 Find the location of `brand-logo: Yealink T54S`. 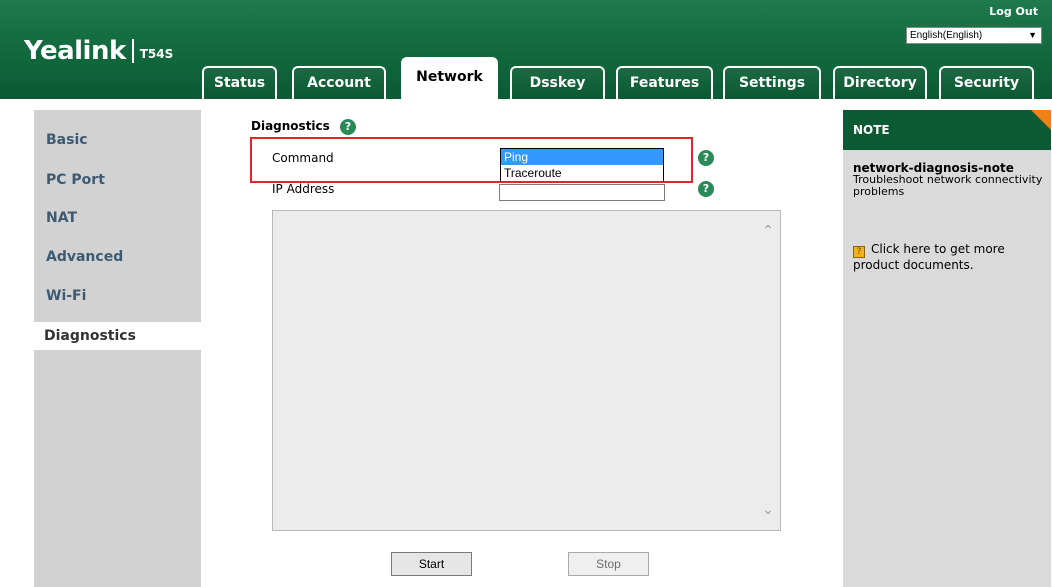

brand-logo: Yealink T54S is located at coordinates (98, 51).